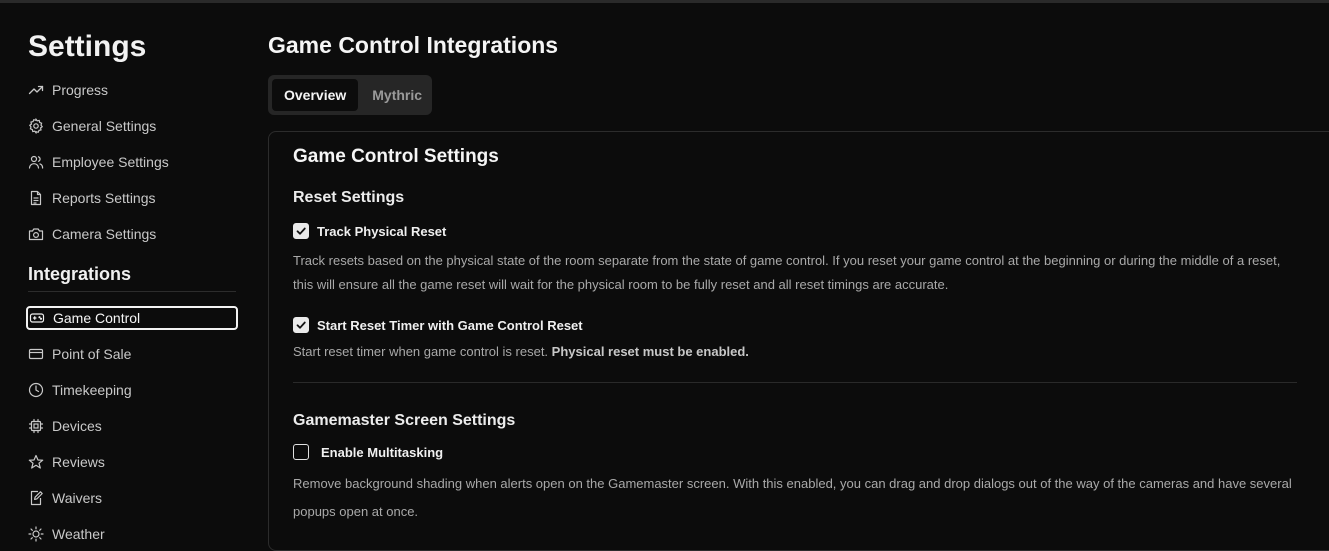 The image size is (1329, 551). I want to click on sidebar-item-devices: Devices, so click(132, 426).